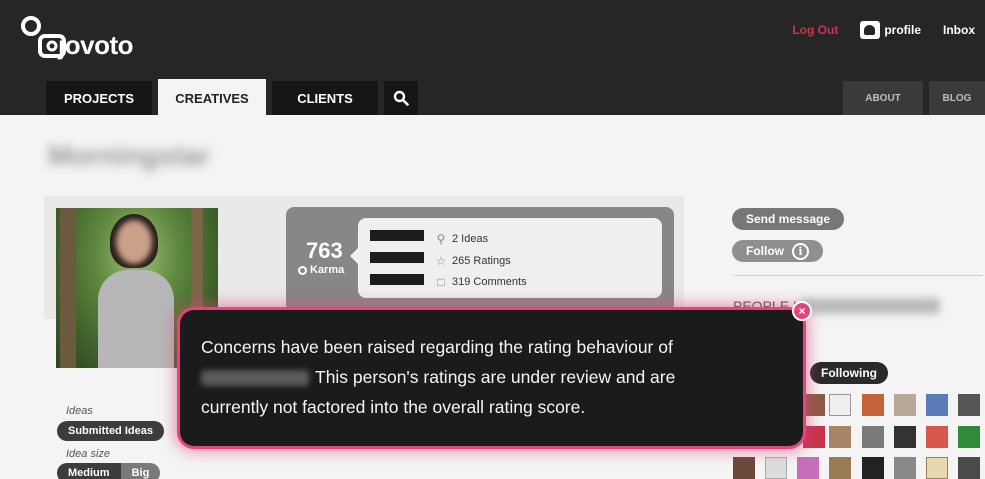  Describe the element at coordinates (89, 471) in the screenshot. I see `size-medium-button: Medium` at that location.